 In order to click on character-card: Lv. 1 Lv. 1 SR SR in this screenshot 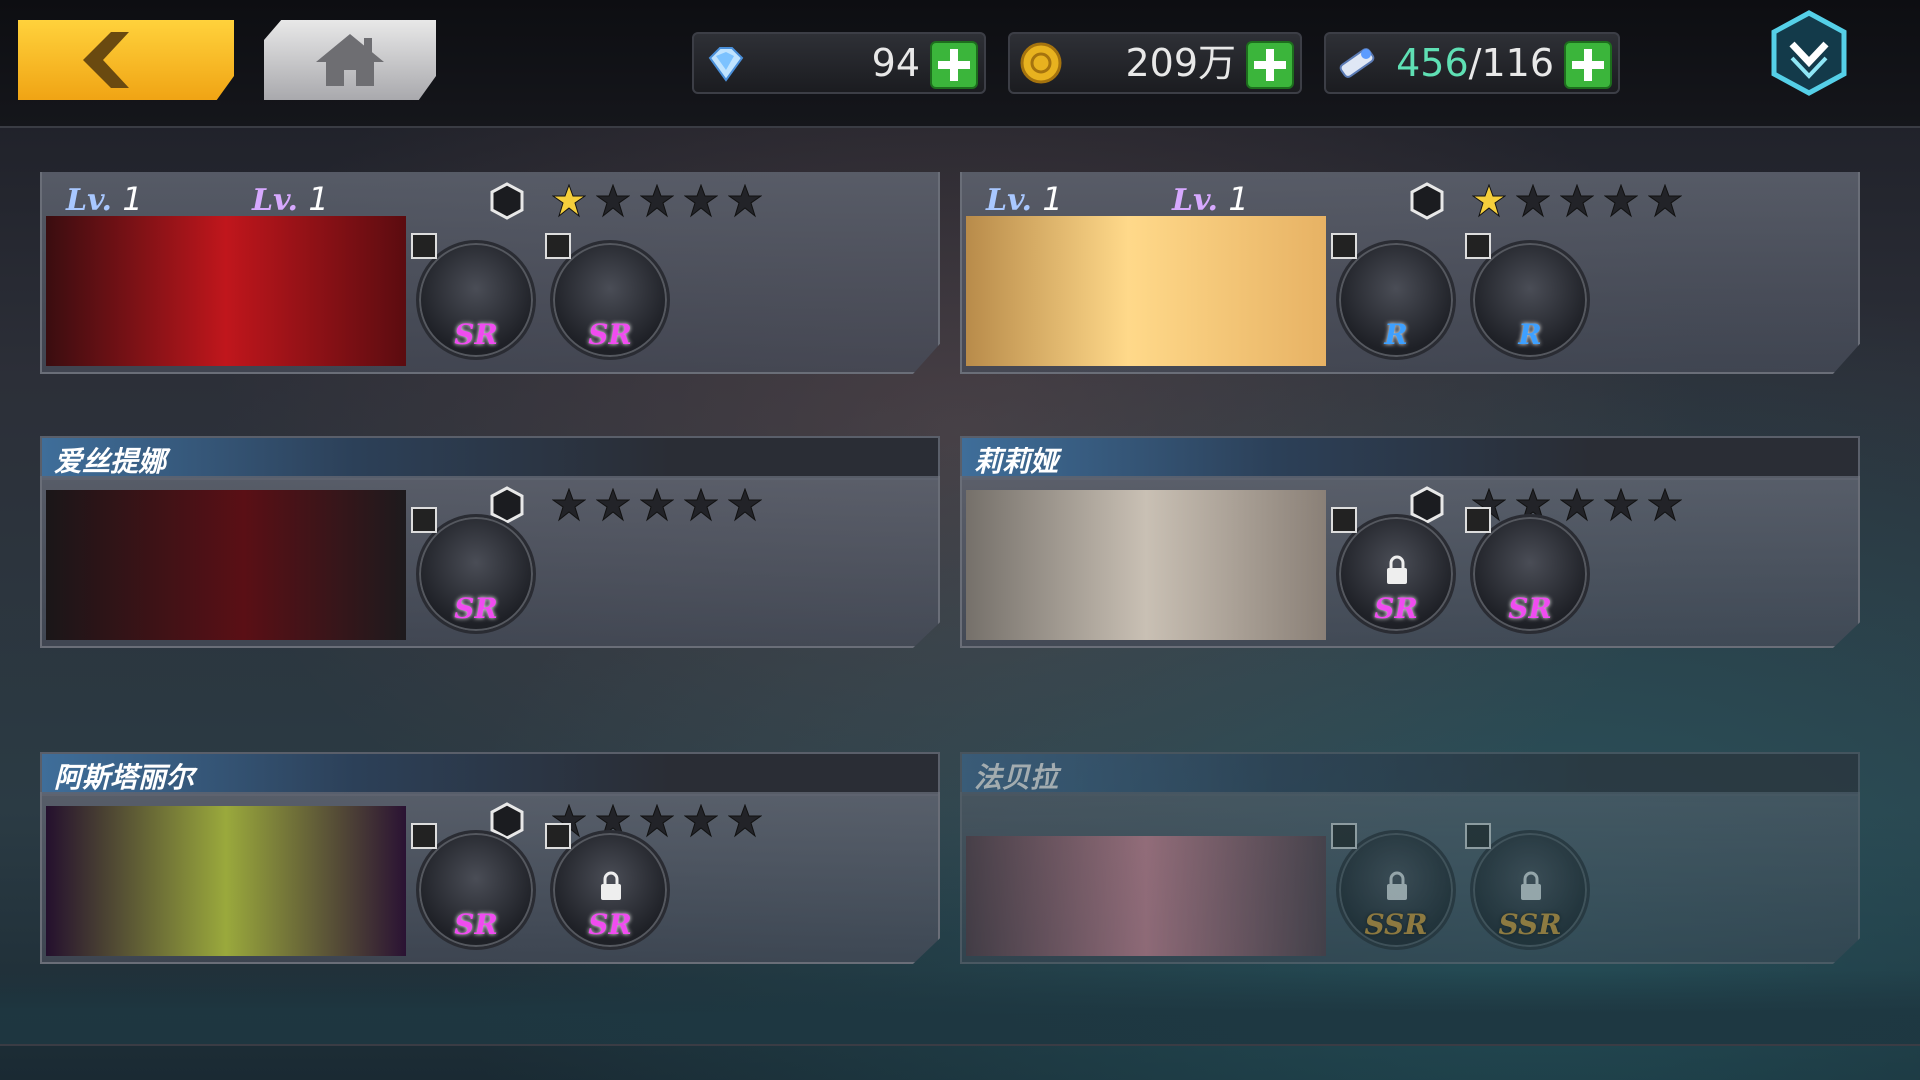, I will do `click(490, 277)`.